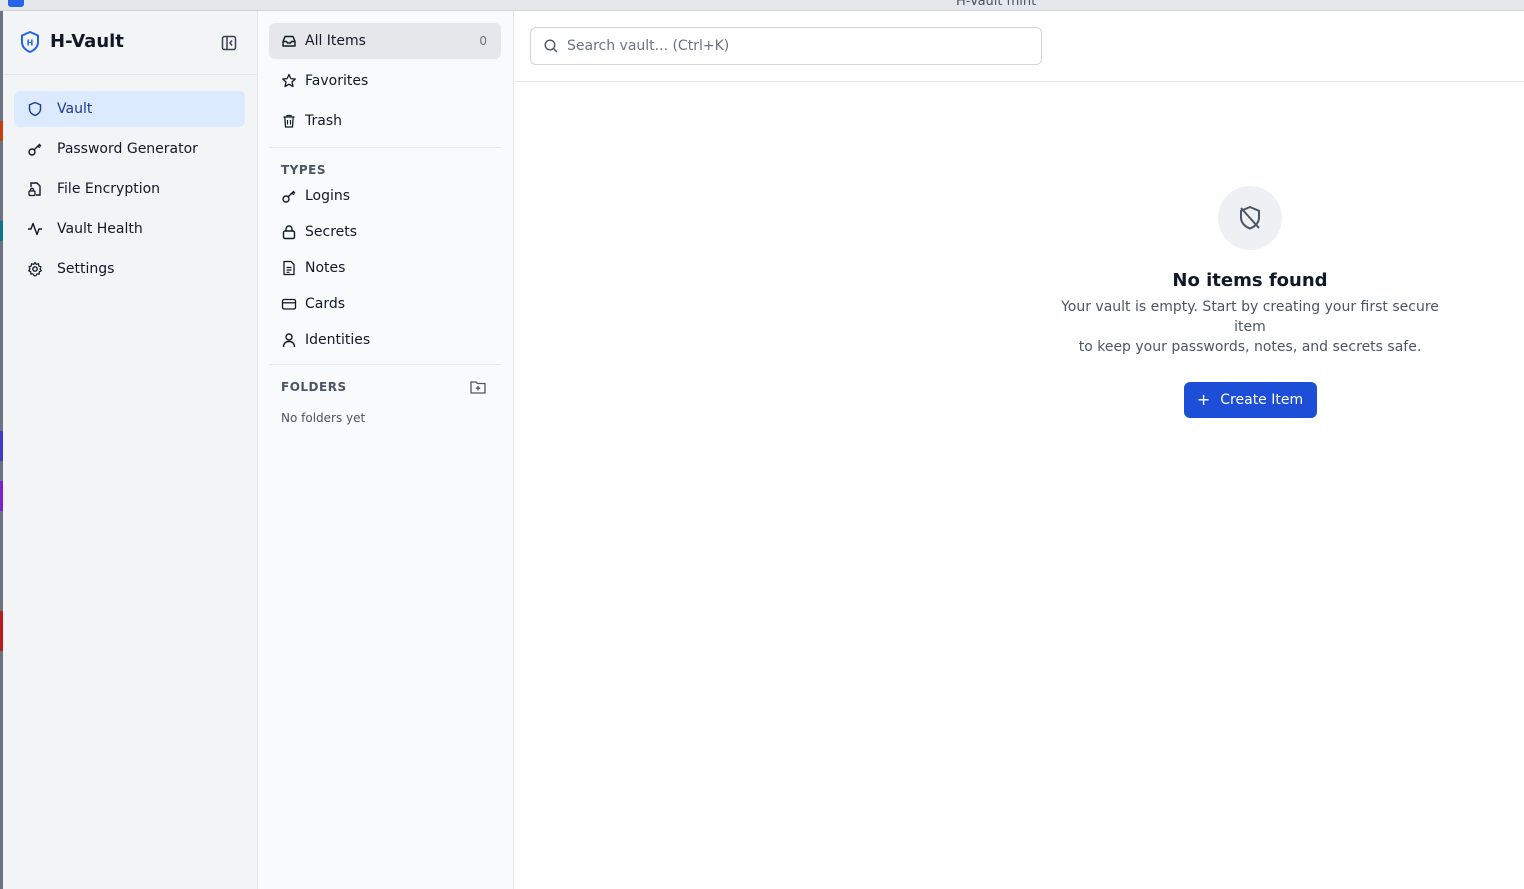 The height and width of the screenshot is (889, 1524). I want to click on filter-trash: Trash, so click(385, 121).